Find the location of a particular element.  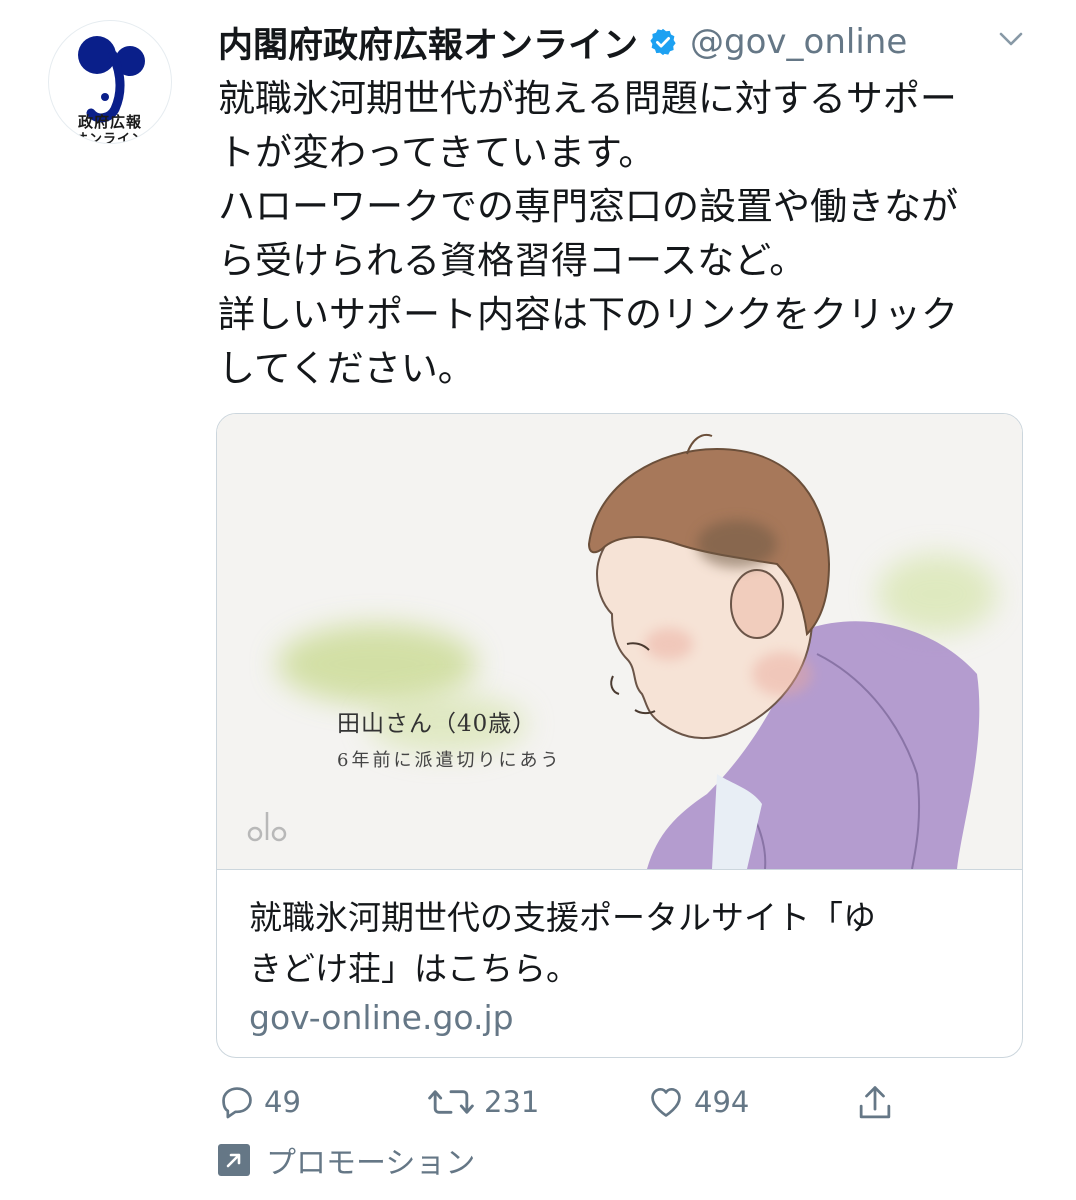

display-name: 内閣府政府広報オンライン is located at coordinates (428, 42).